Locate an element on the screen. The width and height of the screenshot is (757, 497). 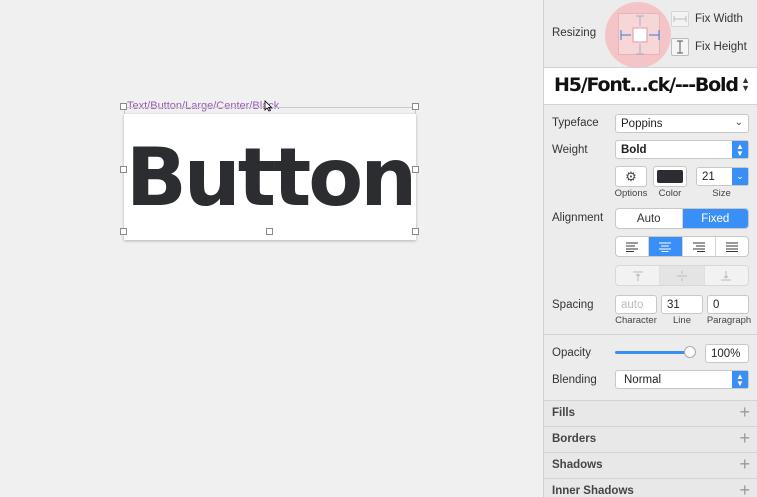
character-spacing-placeholder: auto is located at coordinates (632, 305).